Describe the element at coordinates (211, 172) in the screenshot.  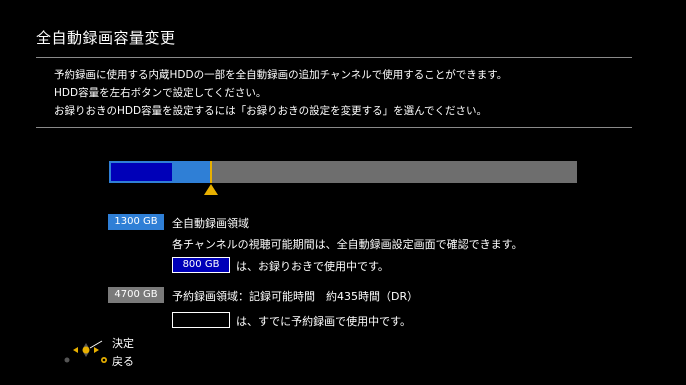
I see `slider-boundary-line` at that location.